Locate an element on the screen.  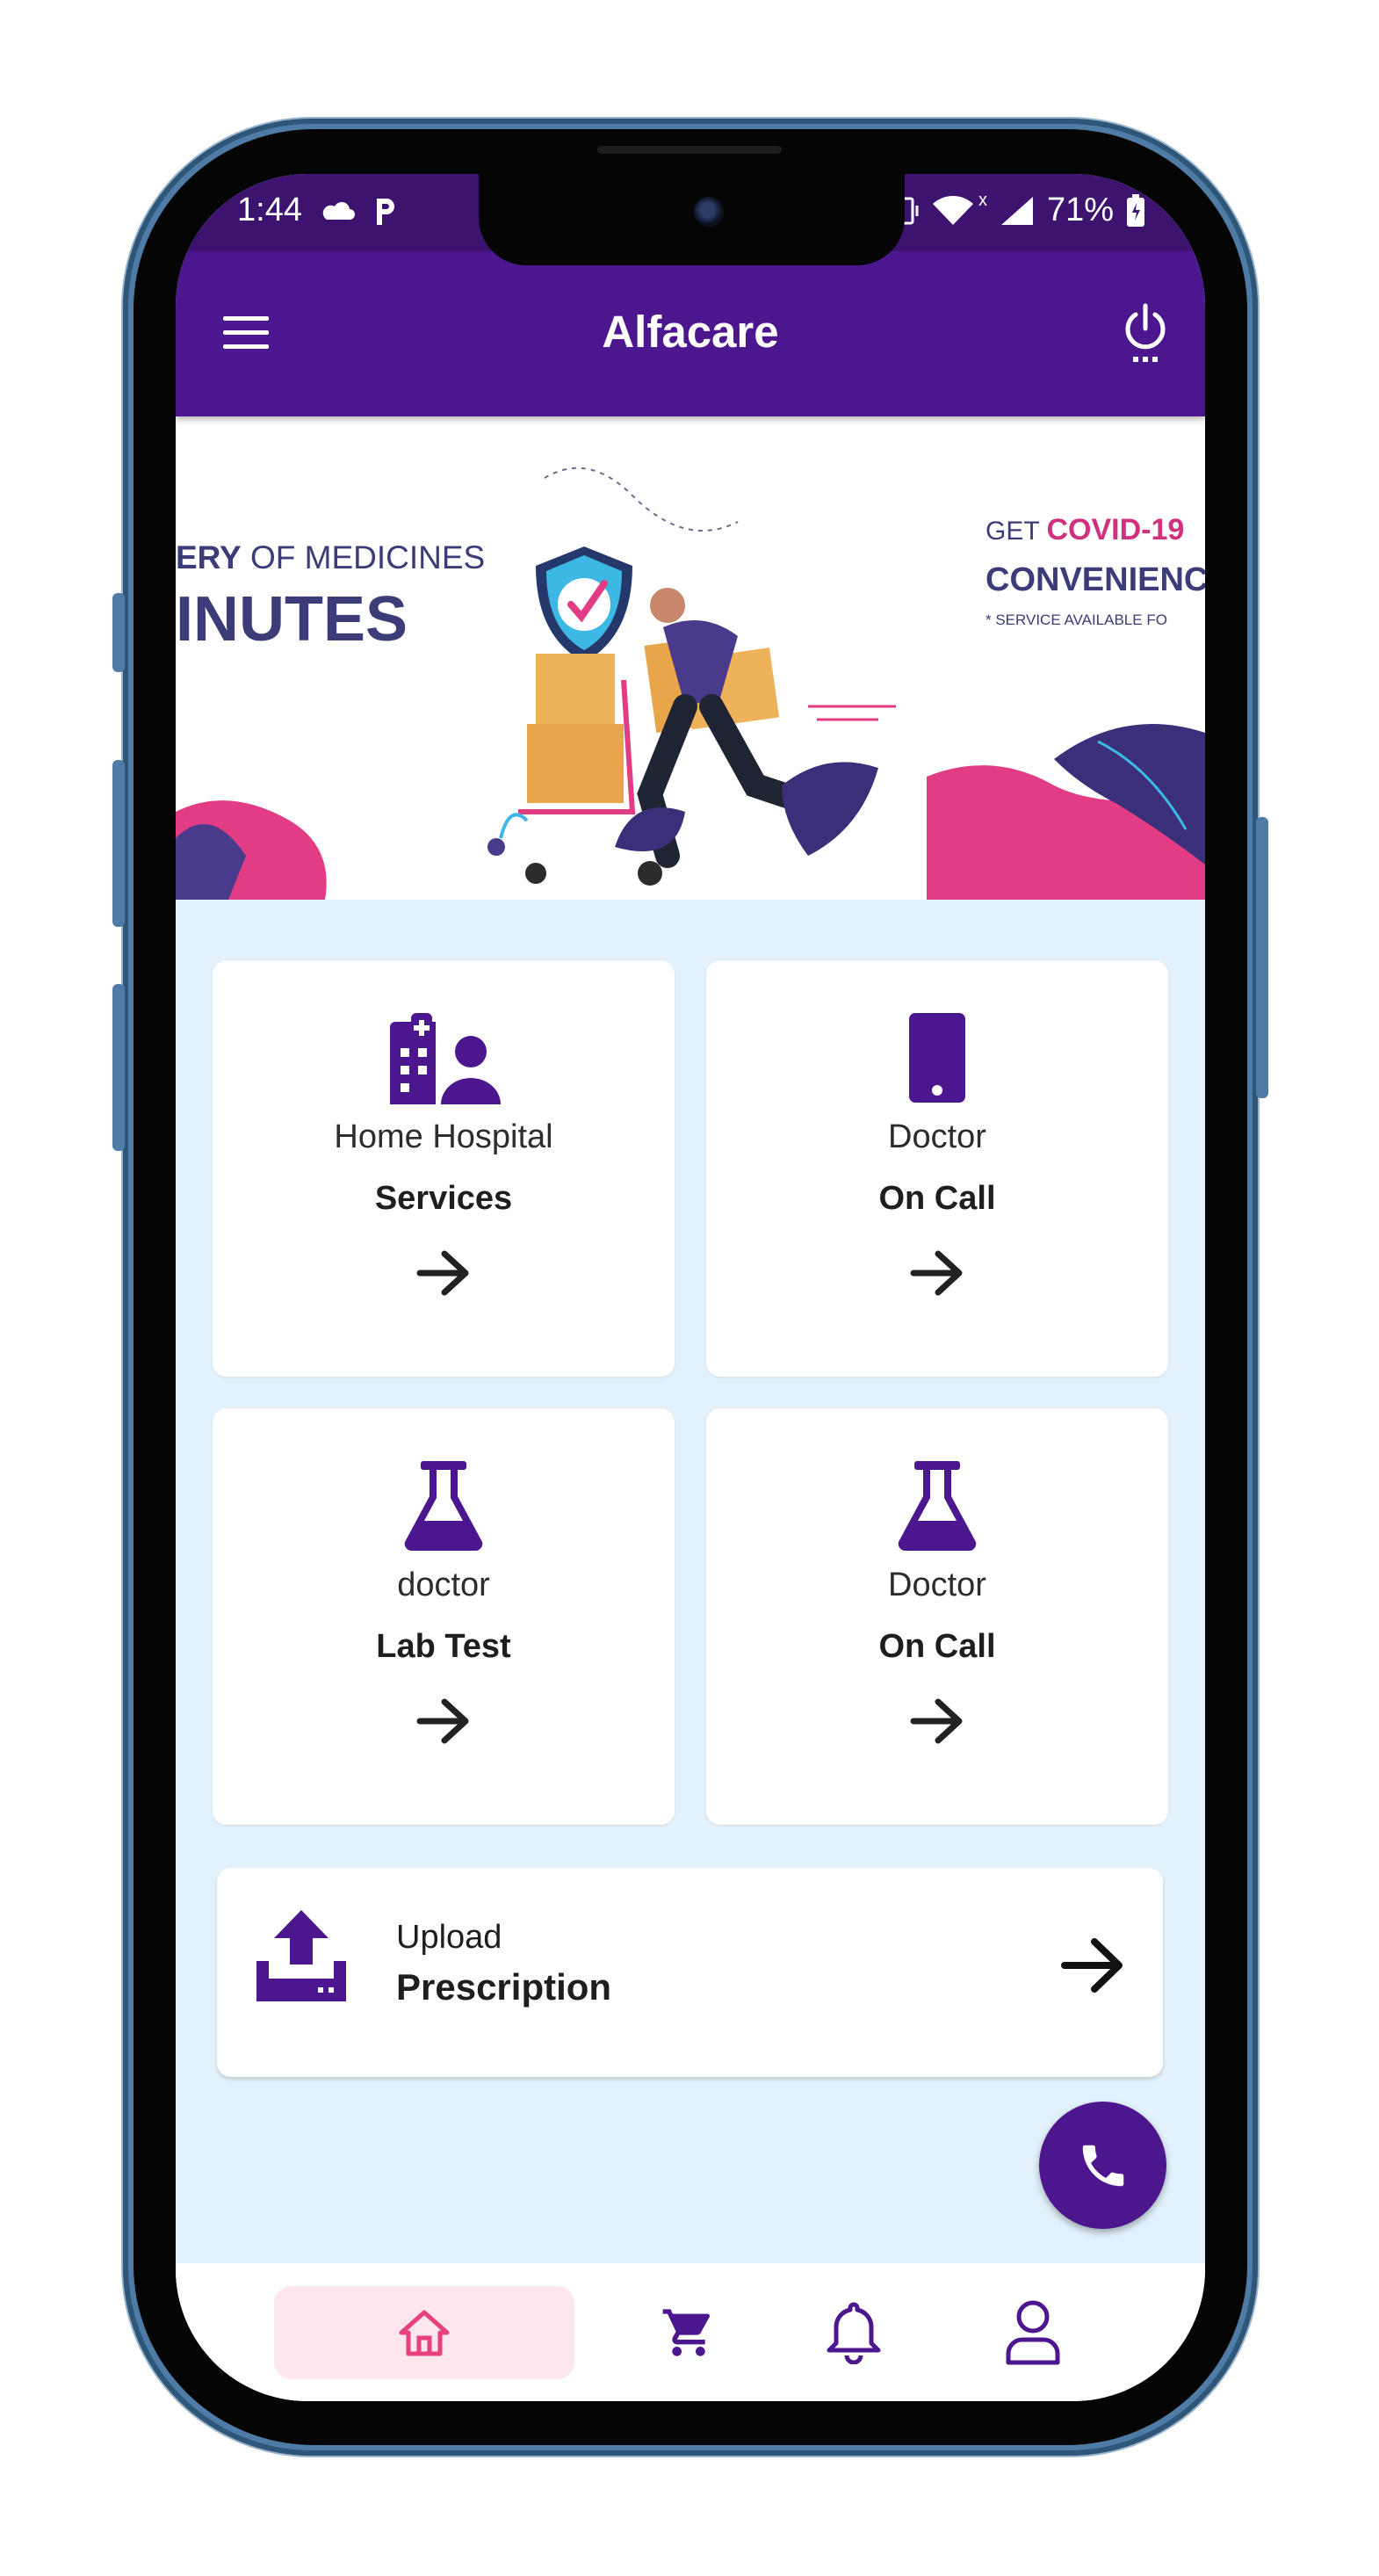
volume-up-button is located at coordinates (118, 843).